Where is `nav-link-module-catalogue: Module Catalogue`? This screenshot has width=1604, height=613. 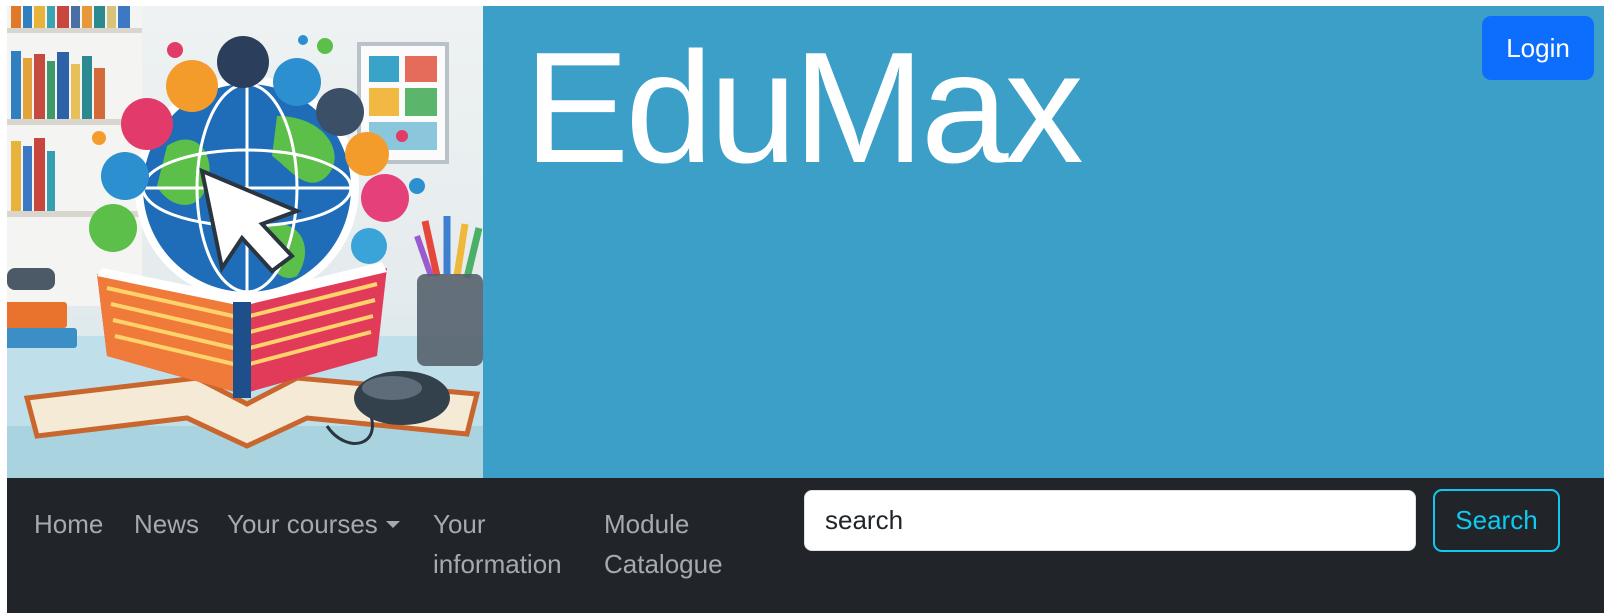 nav-link-module-catalogue: Module Catalogue is located at coordinates (674, 544).